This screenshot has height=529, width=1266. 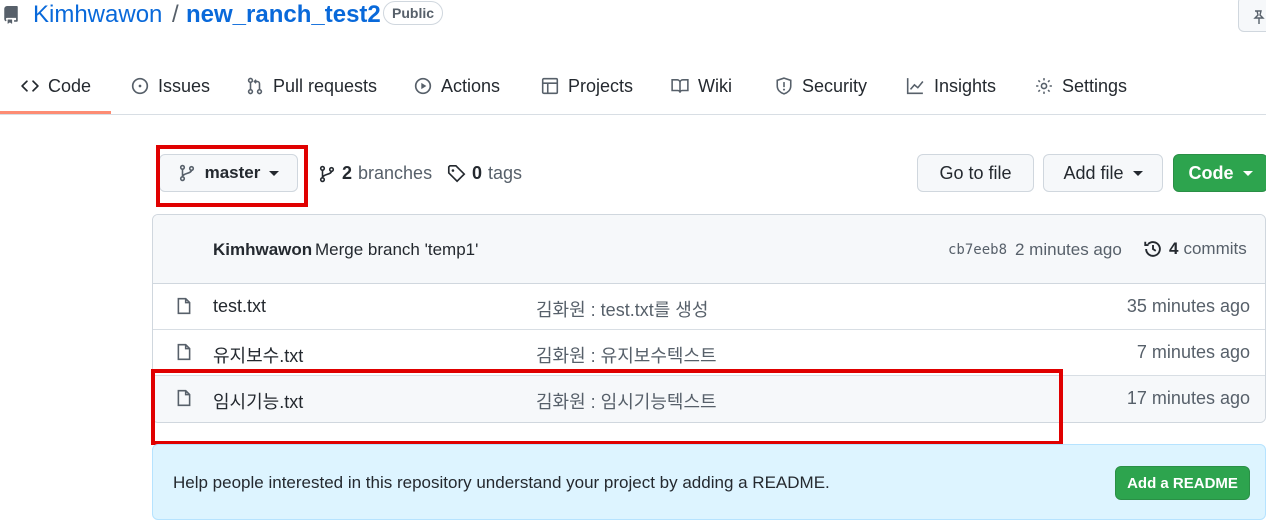 What do you see at coordinates (550, 86) in the screenshot?
I see `table-icon` at bounding box center [550, 86].